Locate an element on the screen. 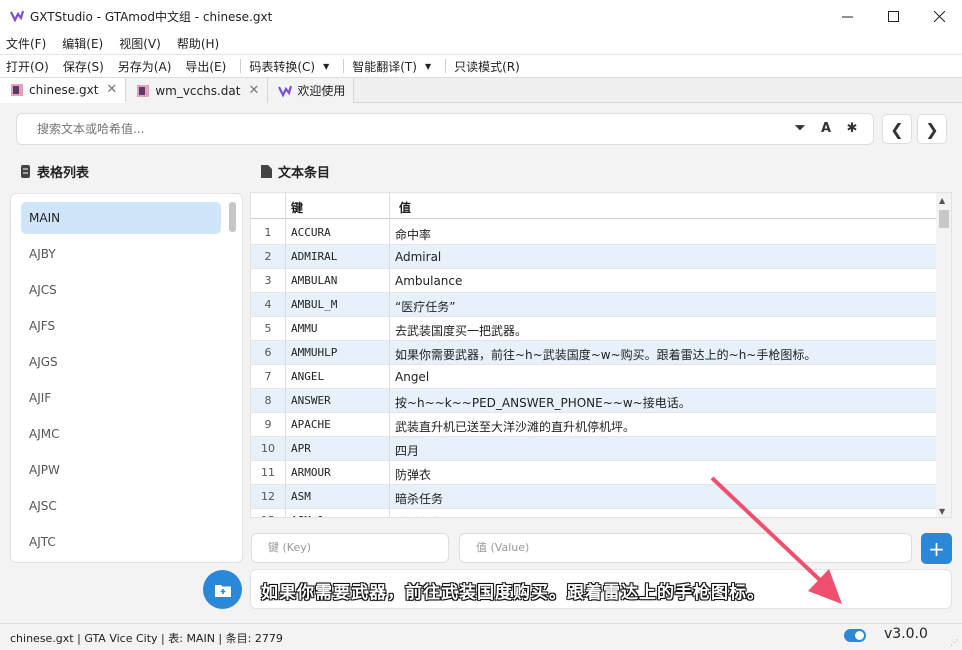 This screenshot has width=962, height=650. menu-help: 帮助(H) is located at coordinates (198, 43).